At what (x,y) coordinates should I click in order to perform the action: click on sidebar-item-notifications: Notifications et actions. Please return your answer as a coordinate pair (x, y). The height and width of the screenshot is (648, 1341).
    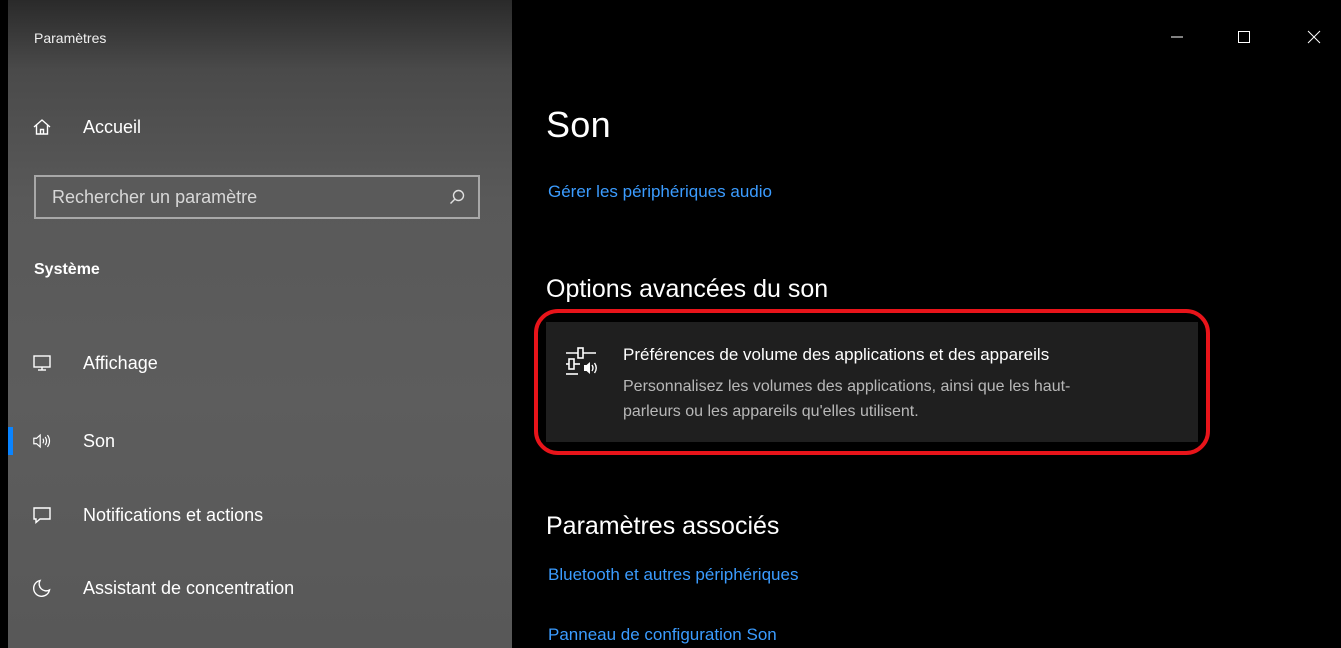
    Looking at the image, I should click on (260, 515).